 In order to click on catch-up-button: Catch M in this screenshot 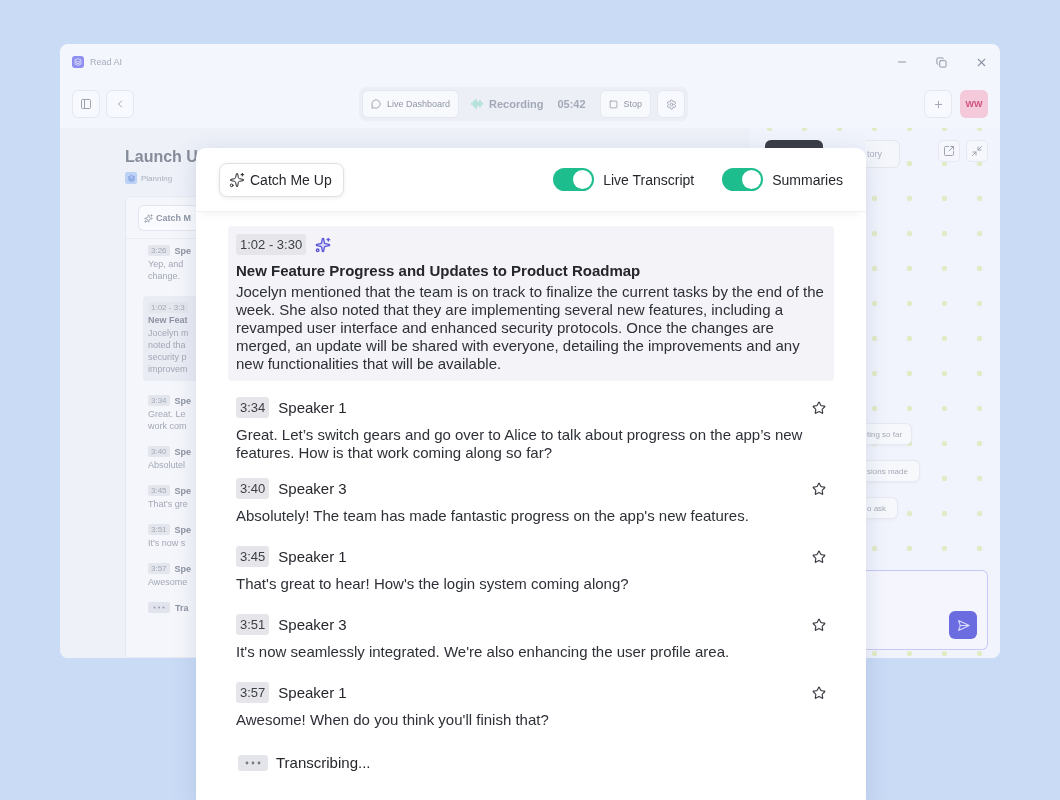, I will do `click(167, 218)`.